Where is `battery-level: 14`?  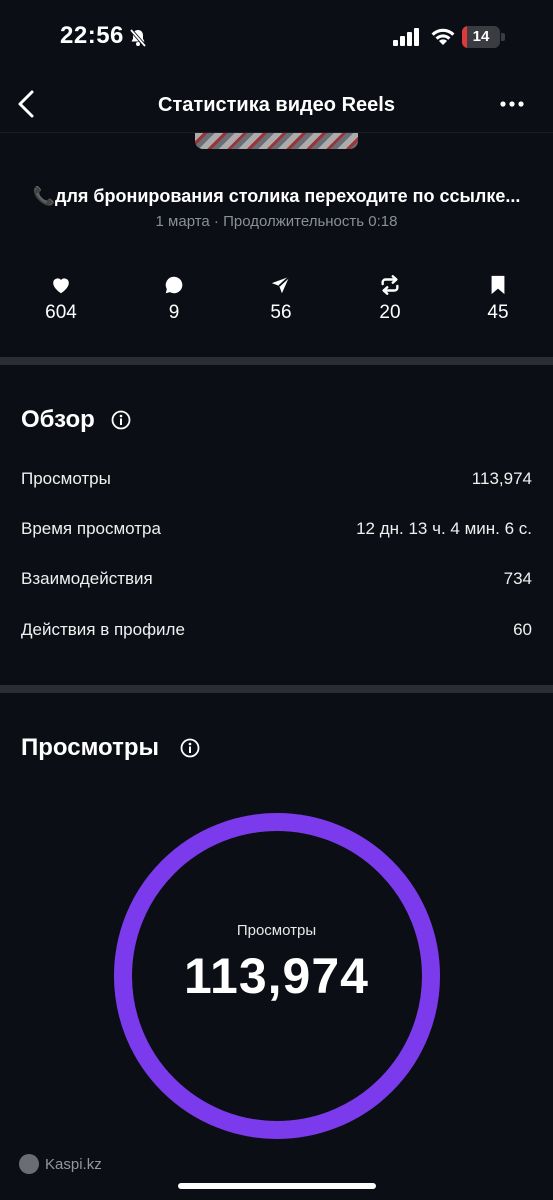 battery-level: 14 is located at coordinates (481, 36).